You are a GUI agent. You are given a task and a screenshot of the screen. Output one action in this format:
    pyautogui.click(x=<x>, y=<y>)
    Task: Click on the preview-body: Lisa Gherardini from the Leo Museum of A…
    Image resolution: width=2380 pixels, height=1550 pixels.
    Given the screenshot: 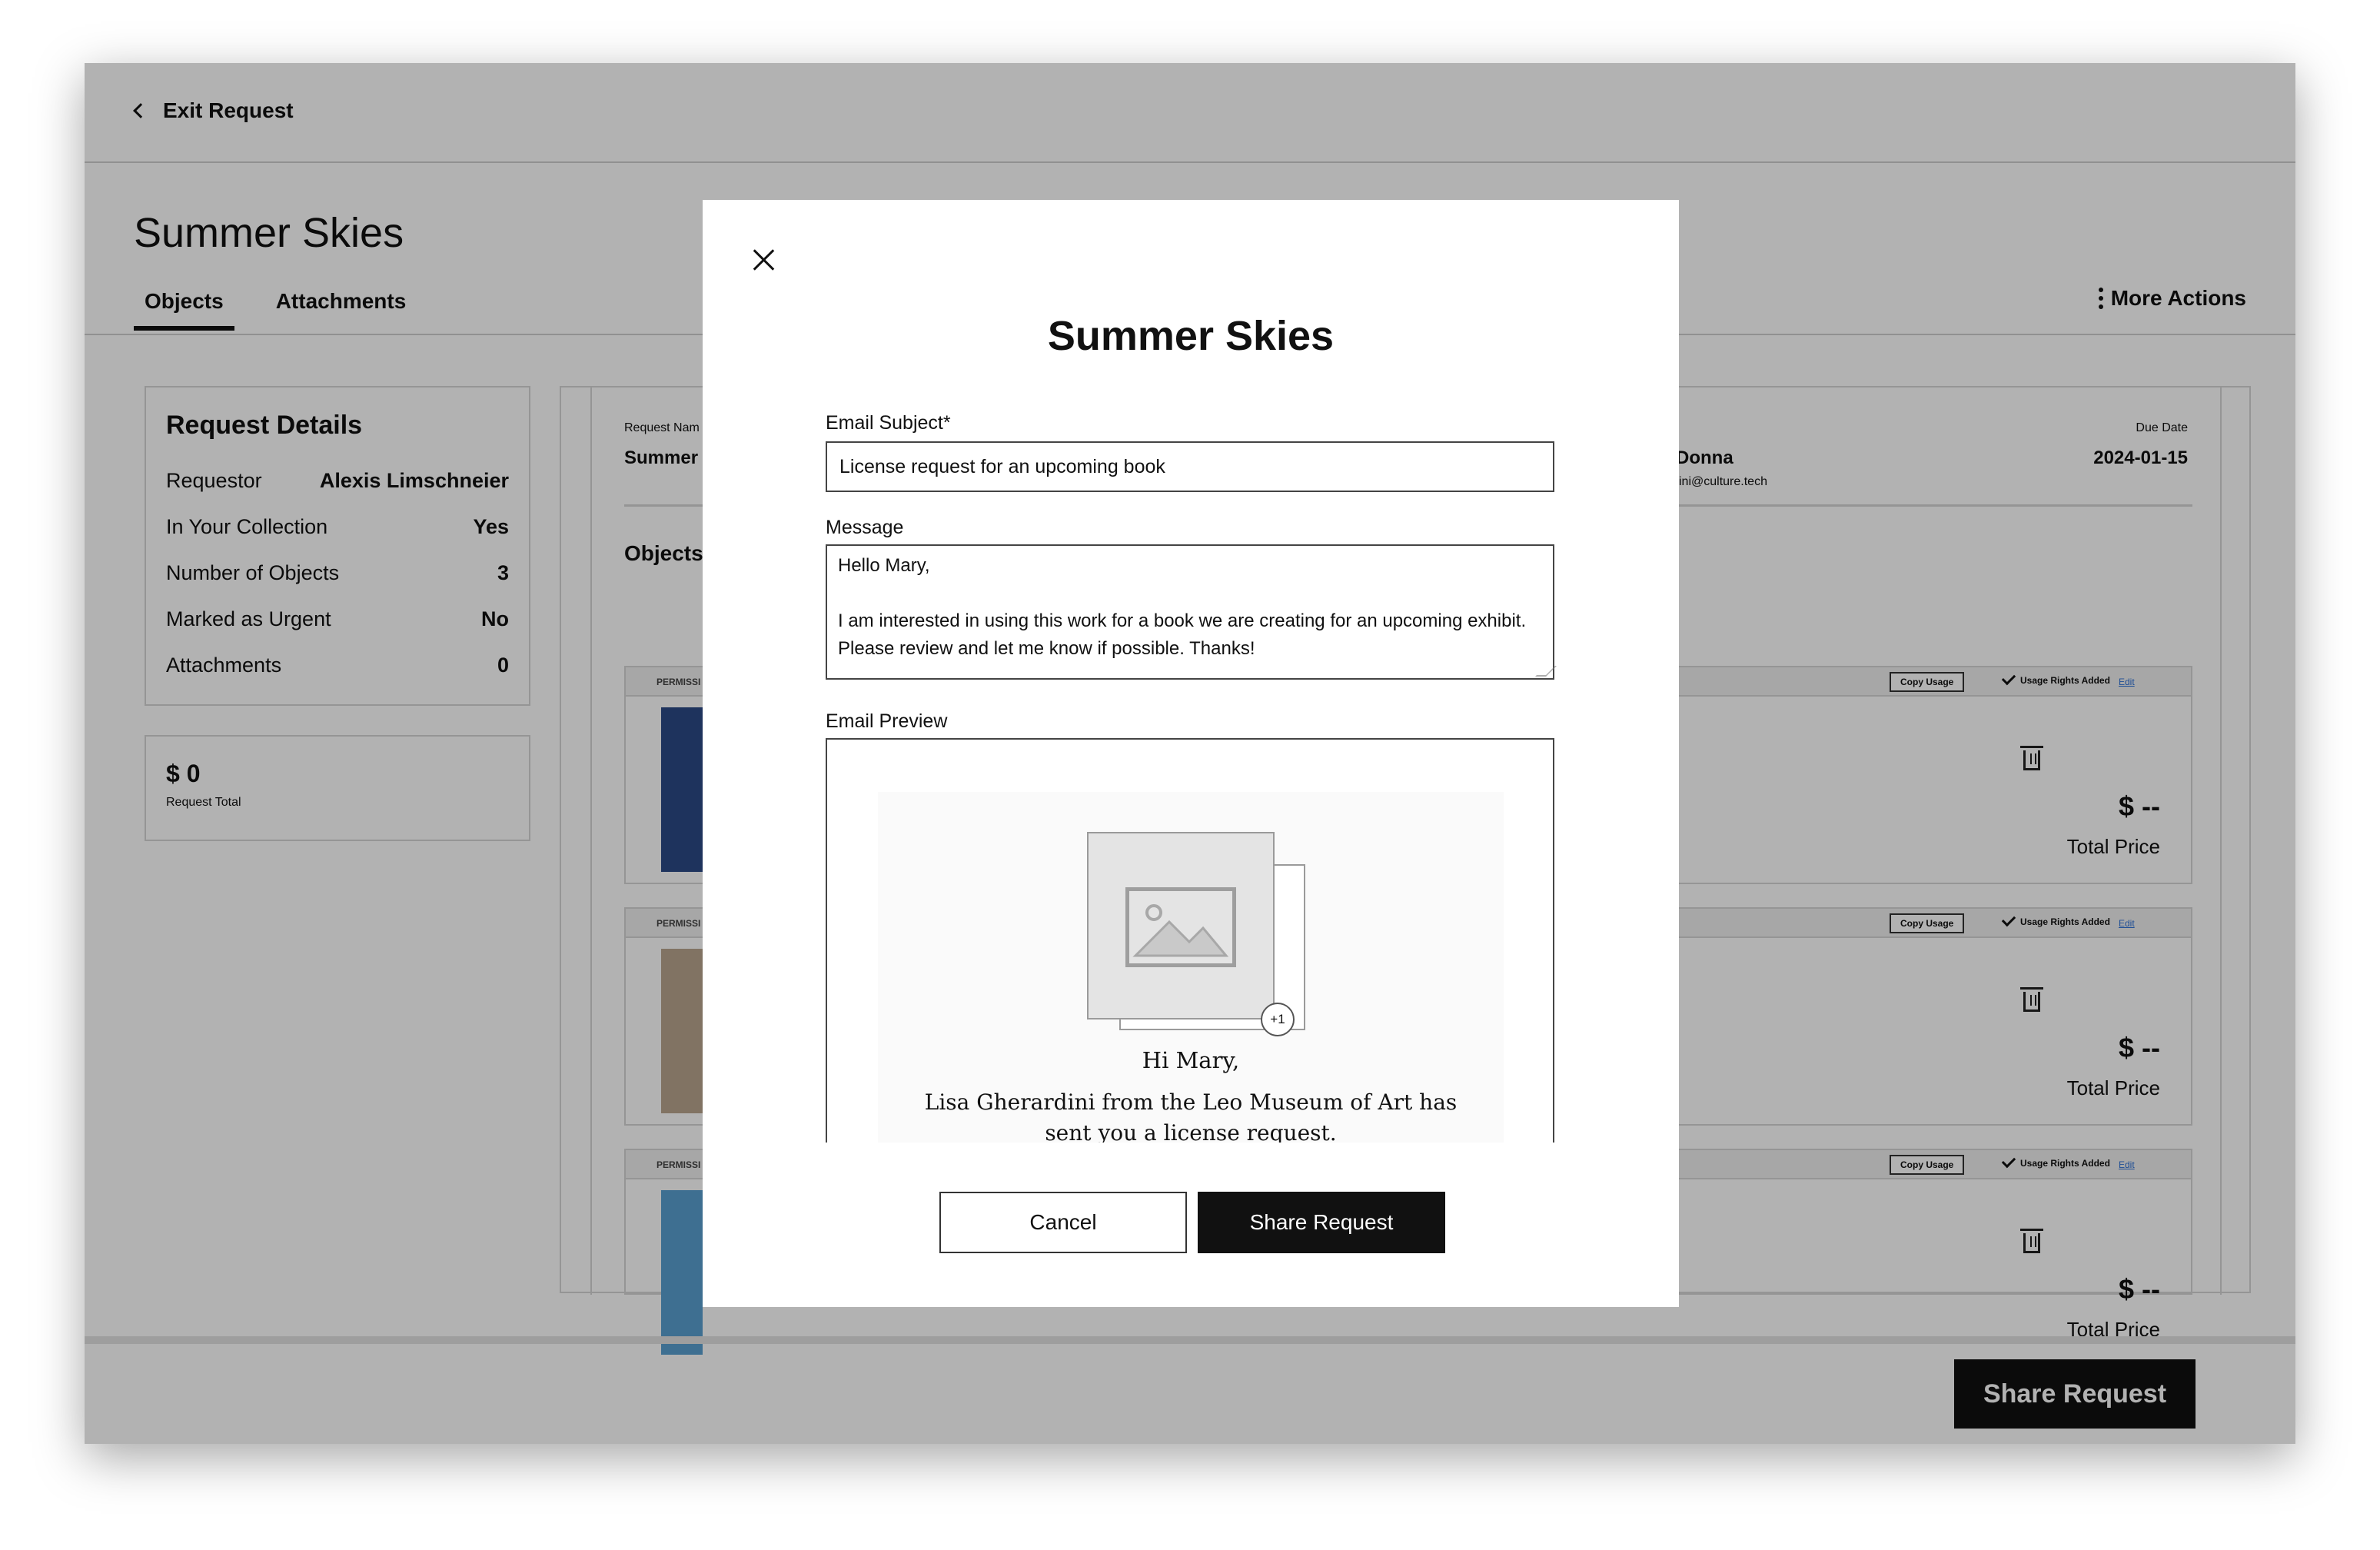 What is the action you would take?
    pyautogui.click(x=1191, y=1116)
    